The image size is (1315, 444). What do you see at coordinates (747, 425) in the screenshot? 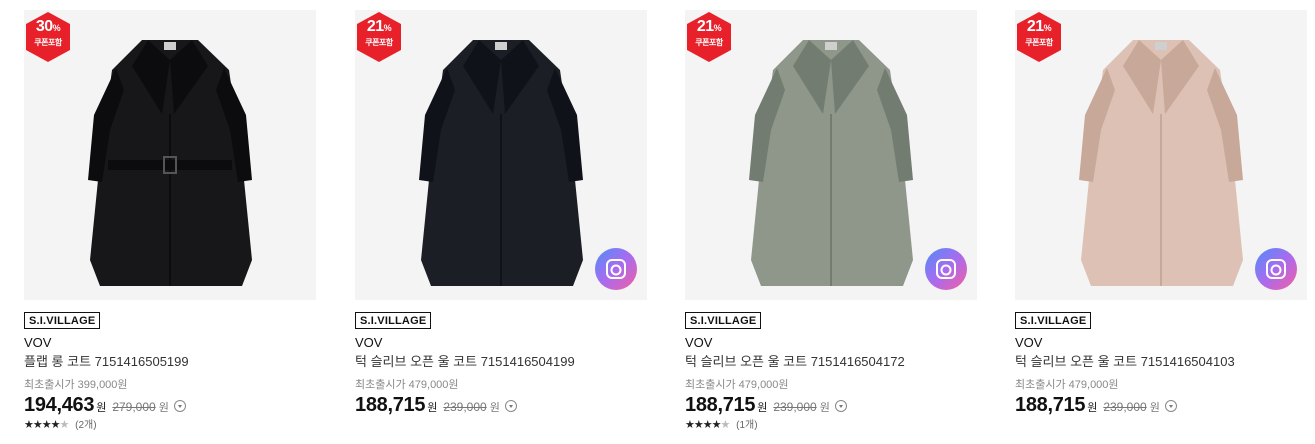
I see `review-count: (1개)` at bounding box center [747, 425].